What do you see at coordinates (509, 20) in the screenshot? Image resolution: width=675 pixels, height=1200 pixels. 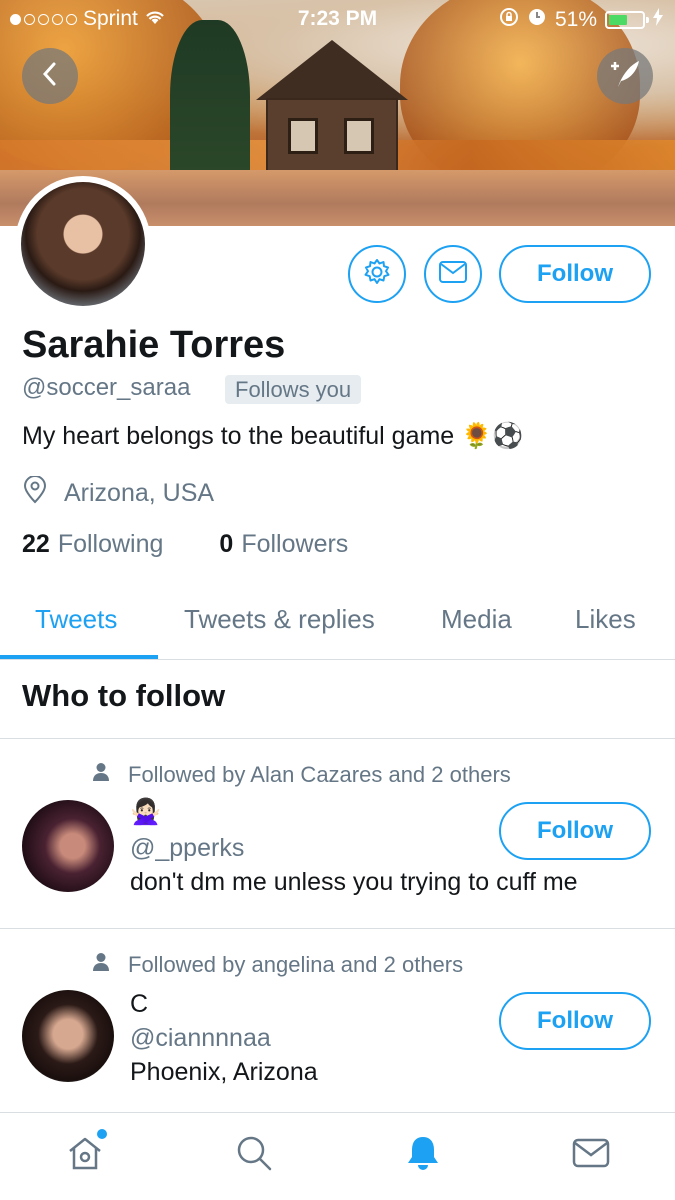 I see `rotation-lock-icon` at bounding box center [509, 20].